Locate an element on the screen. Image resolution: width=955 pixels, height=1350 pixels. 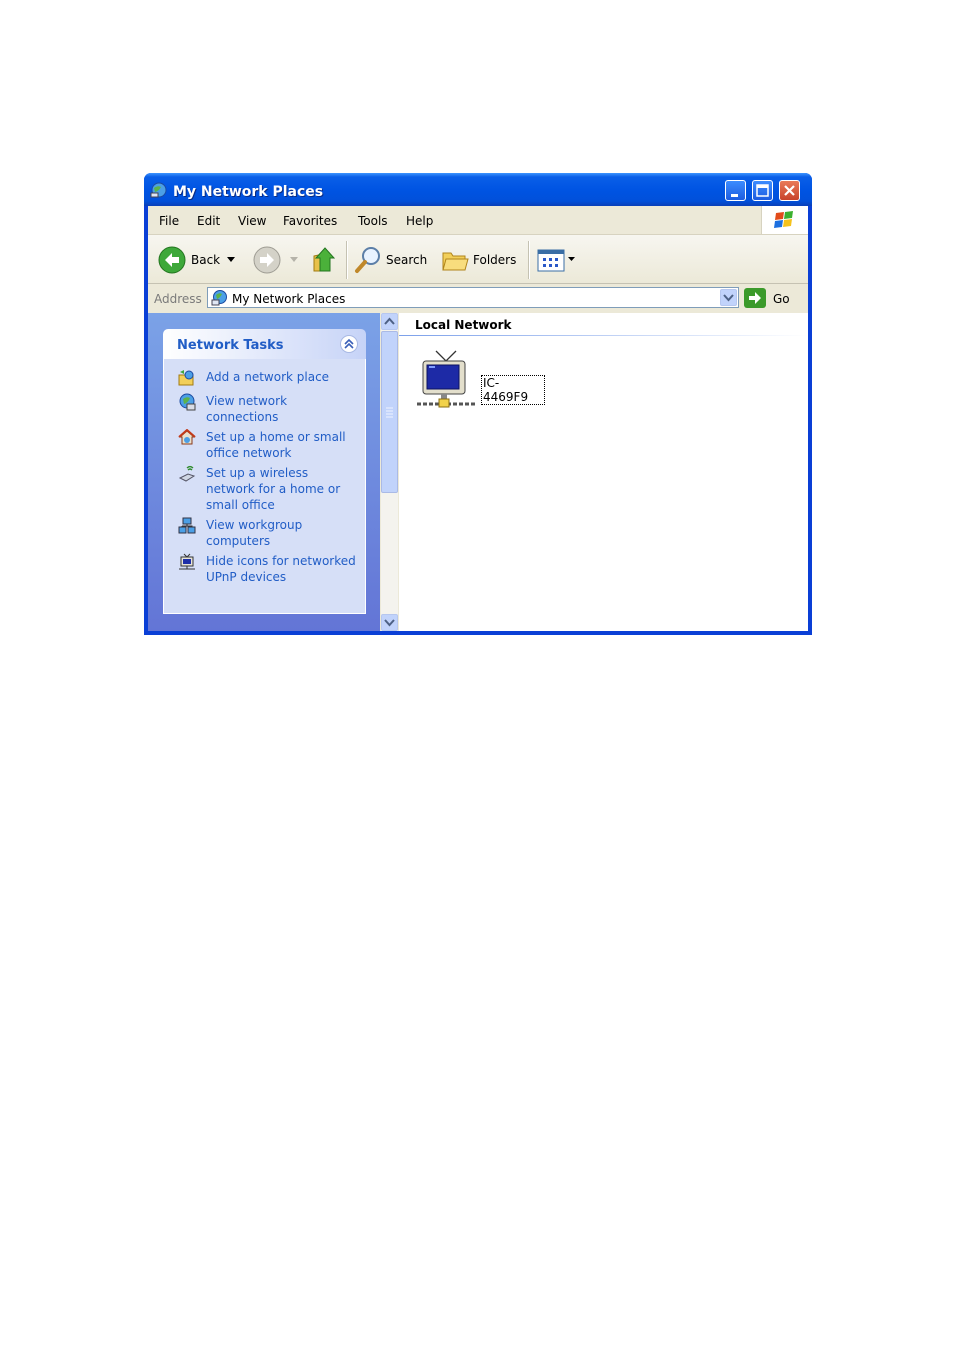
scroll-up-button is located at coordinates (389, 321).